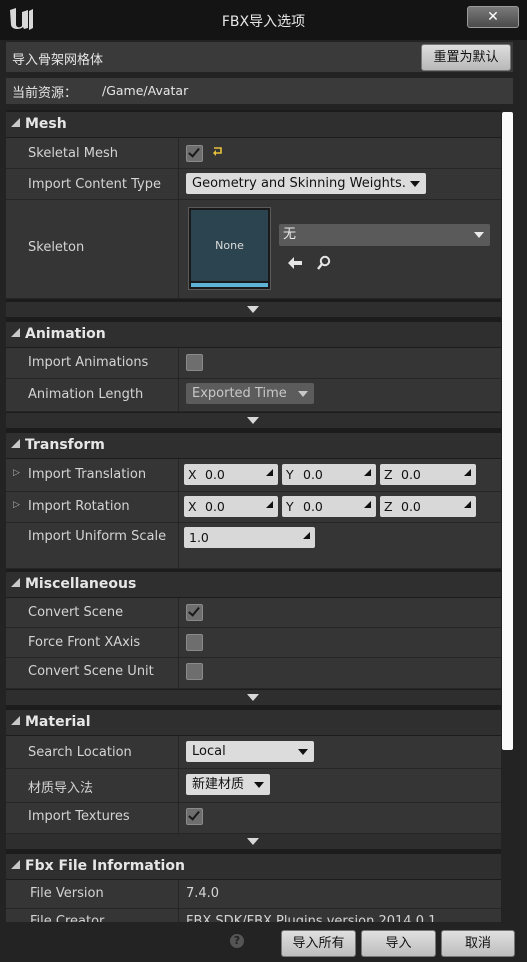 The width and height of the screenshot is (527, 962). What do you see at coordinates (91, 671) in the screenshot?
I see `property-label: Convert Scene Unit` at bounding box center [91, 671].